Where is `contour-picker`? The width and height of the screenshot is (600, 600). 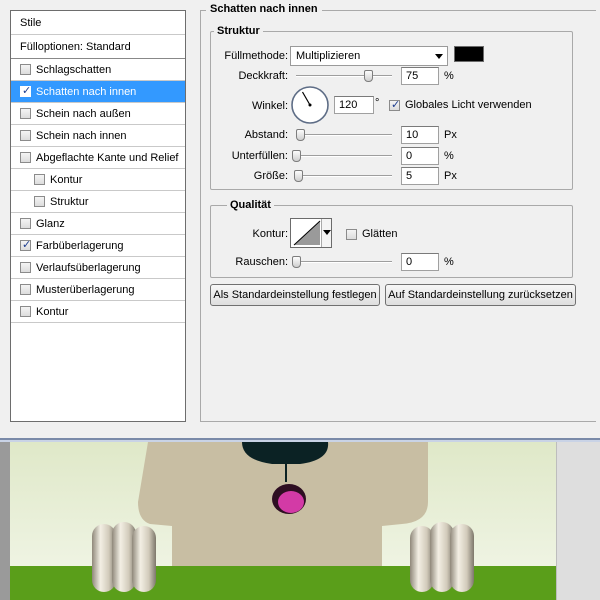
contour-picker is located at coordinates (311, 233).